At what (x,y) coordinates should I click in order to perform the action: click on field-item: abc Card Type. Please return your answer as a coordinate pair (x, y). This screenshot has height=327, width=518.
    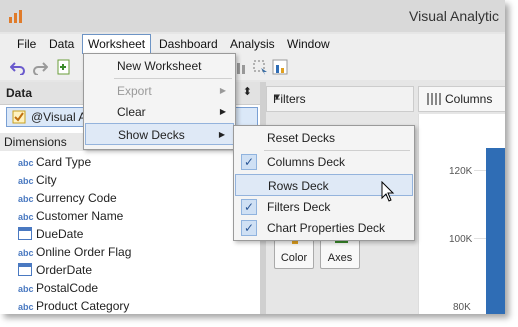
    Looking at the image, I should click on (54, 164).